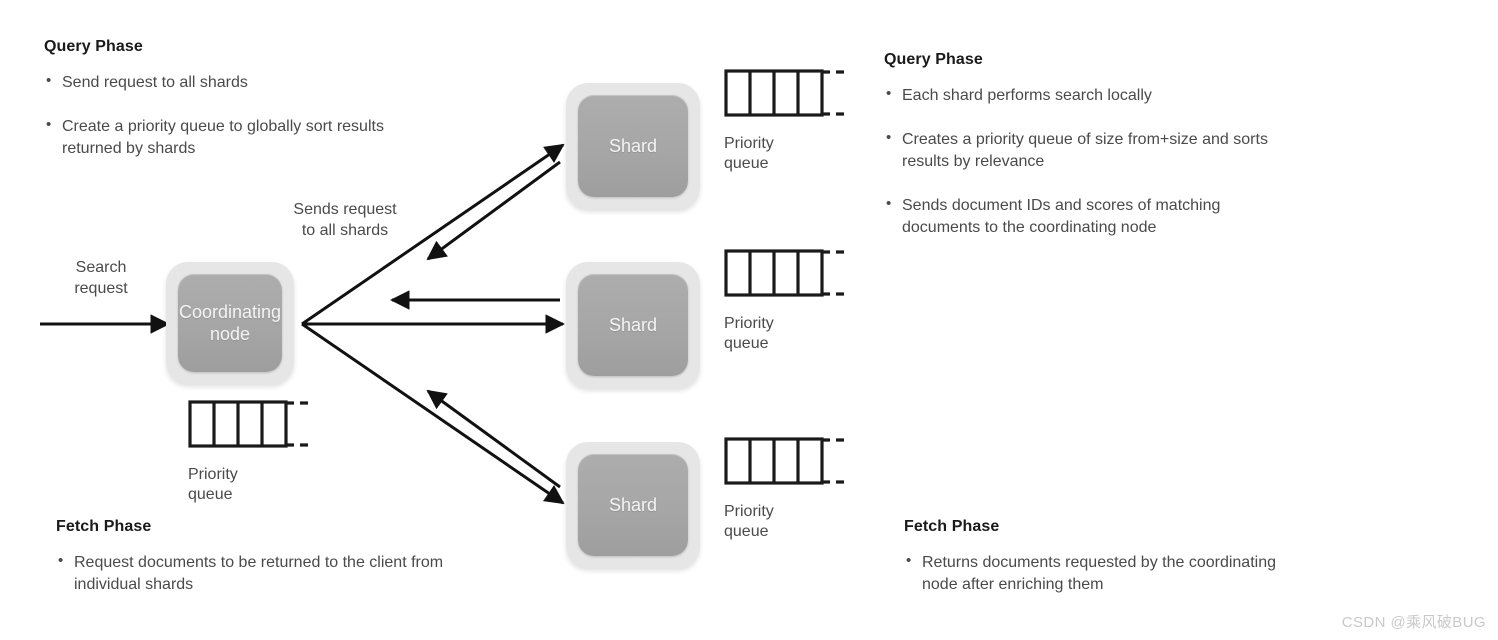  What do you see at coordinates (933, 59) in the screenshot?
I see `right-query-phase-title: Query Phase` at bounding box center [933, 59].